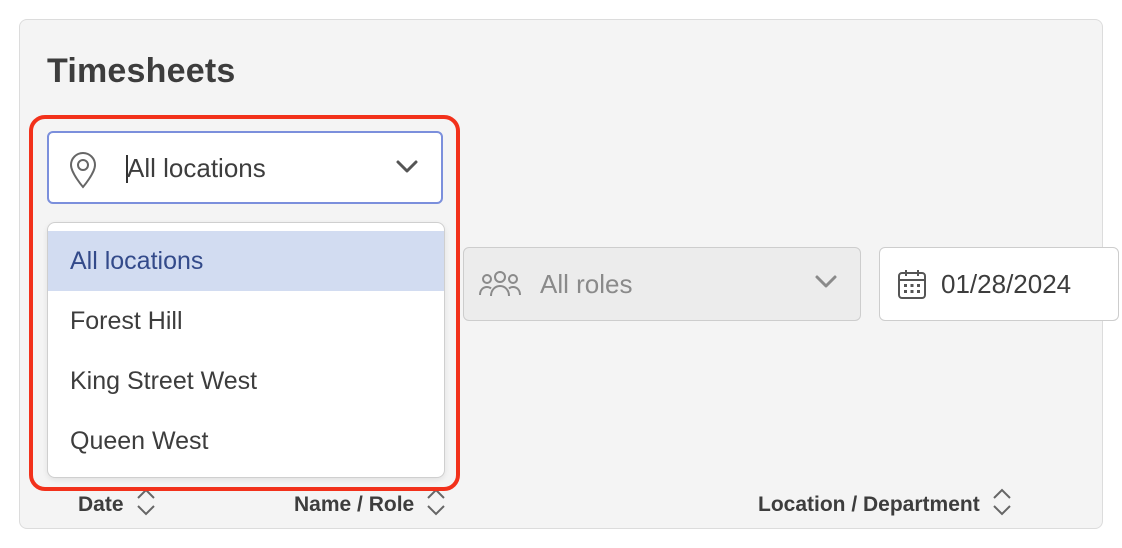  Describe the element at coordinates (586, 284) in the screenshot. I see `roles-select-value: All roles` at that location.